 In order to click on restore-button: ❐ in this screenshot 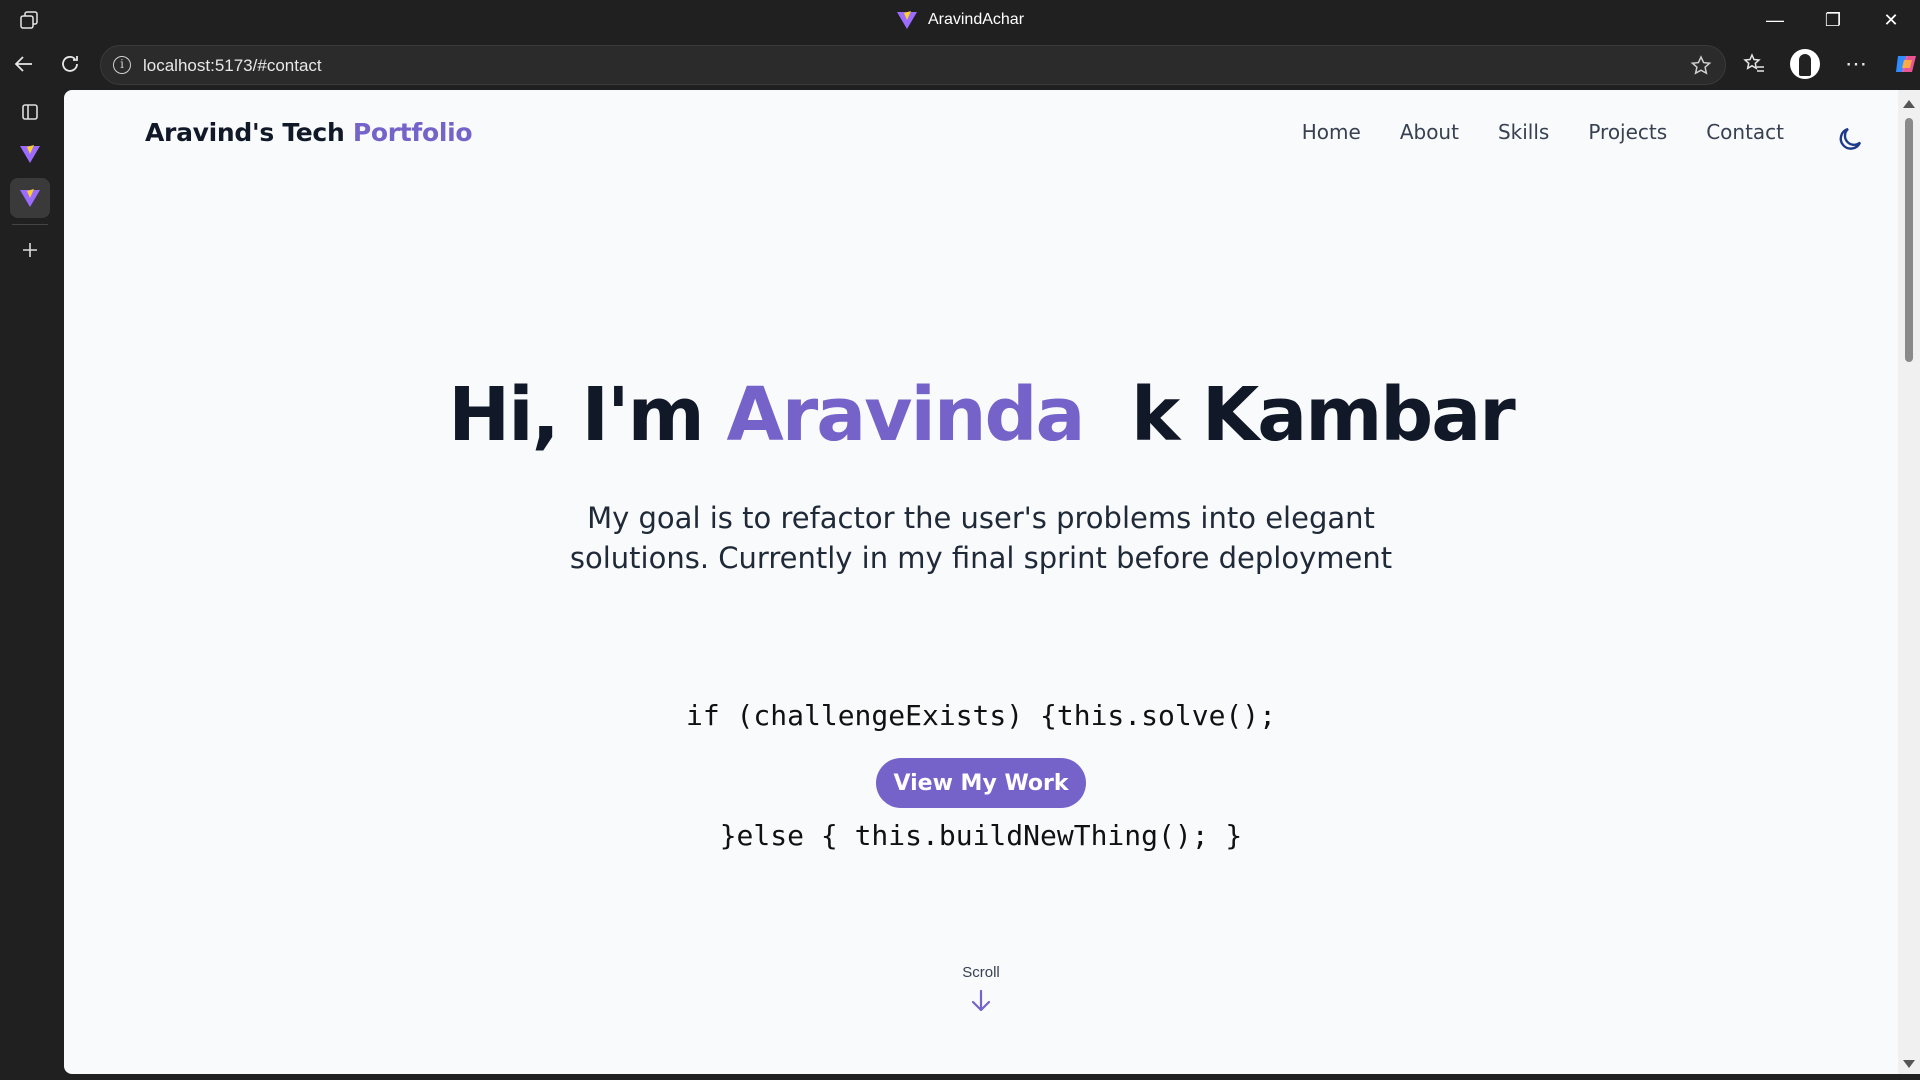, I will do `click(1833, 20)`.